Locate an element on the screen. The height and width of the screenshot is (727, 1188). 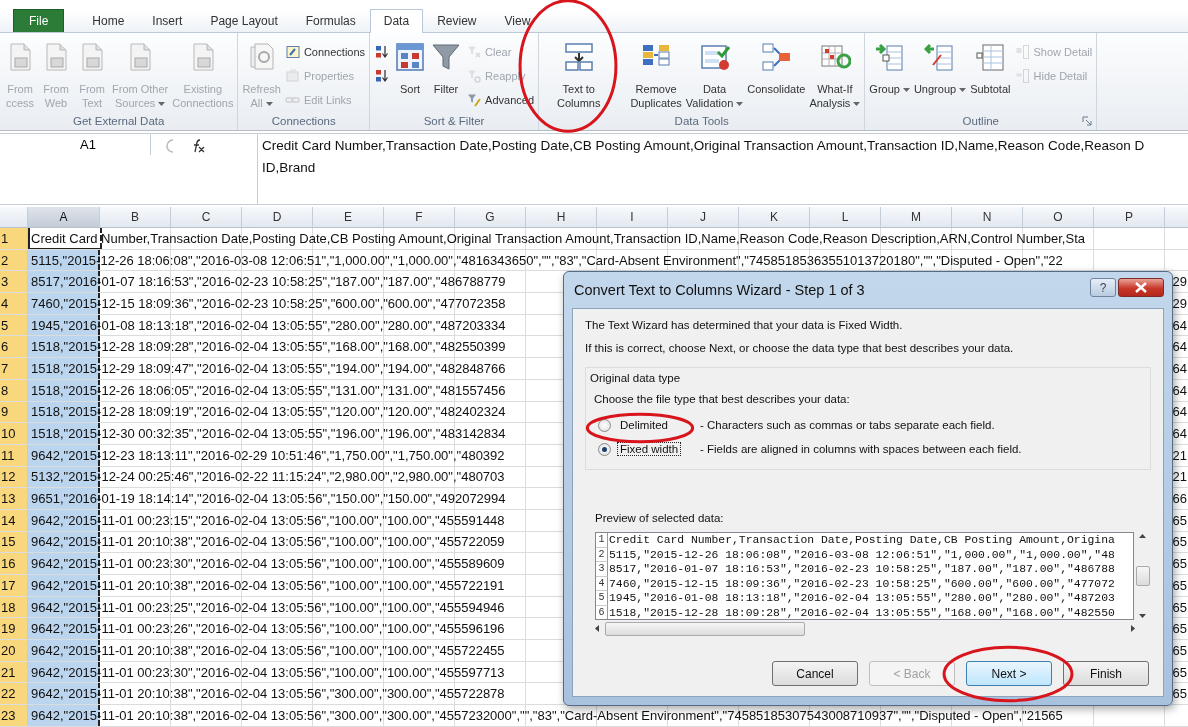
row-header: 10 is located at coordinates (14, 433).